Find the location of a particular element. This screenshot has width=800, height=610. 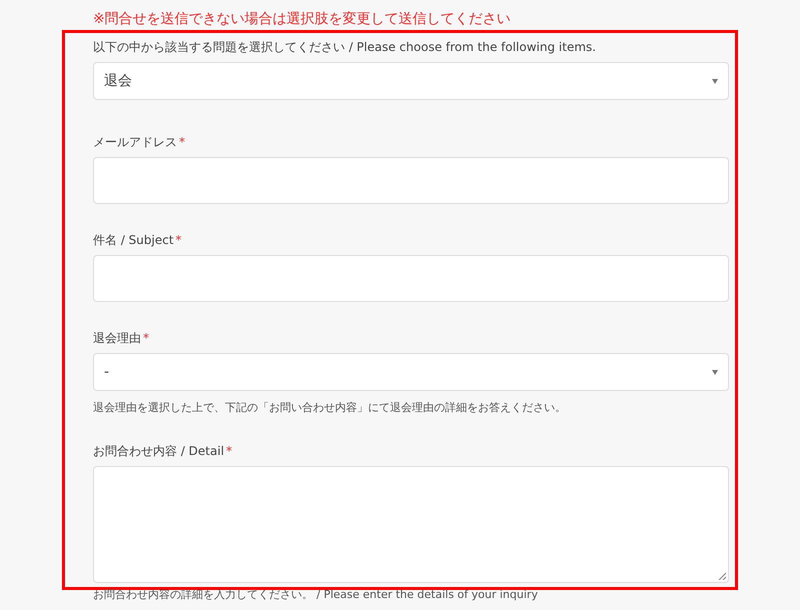

field-label: 件名 / Subject is located at coordinates (133, 240).